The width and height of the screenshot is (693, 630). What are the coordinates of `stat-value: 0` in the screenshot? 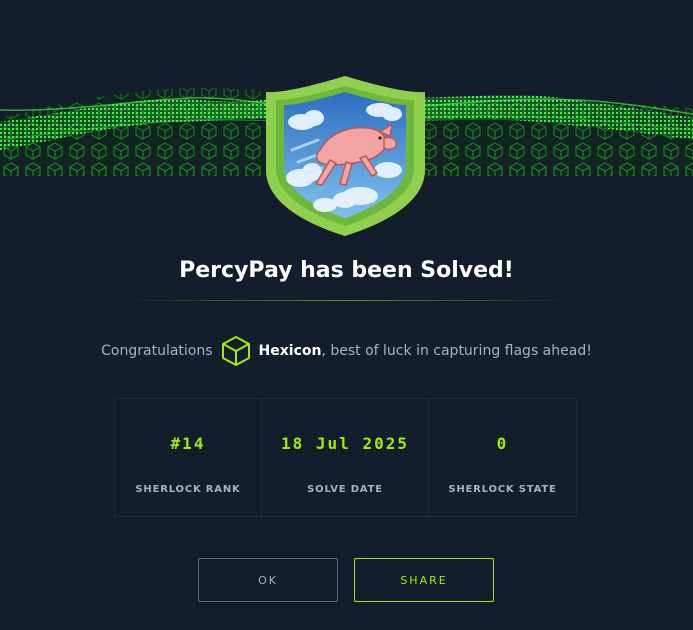 It's located at (502, 443).